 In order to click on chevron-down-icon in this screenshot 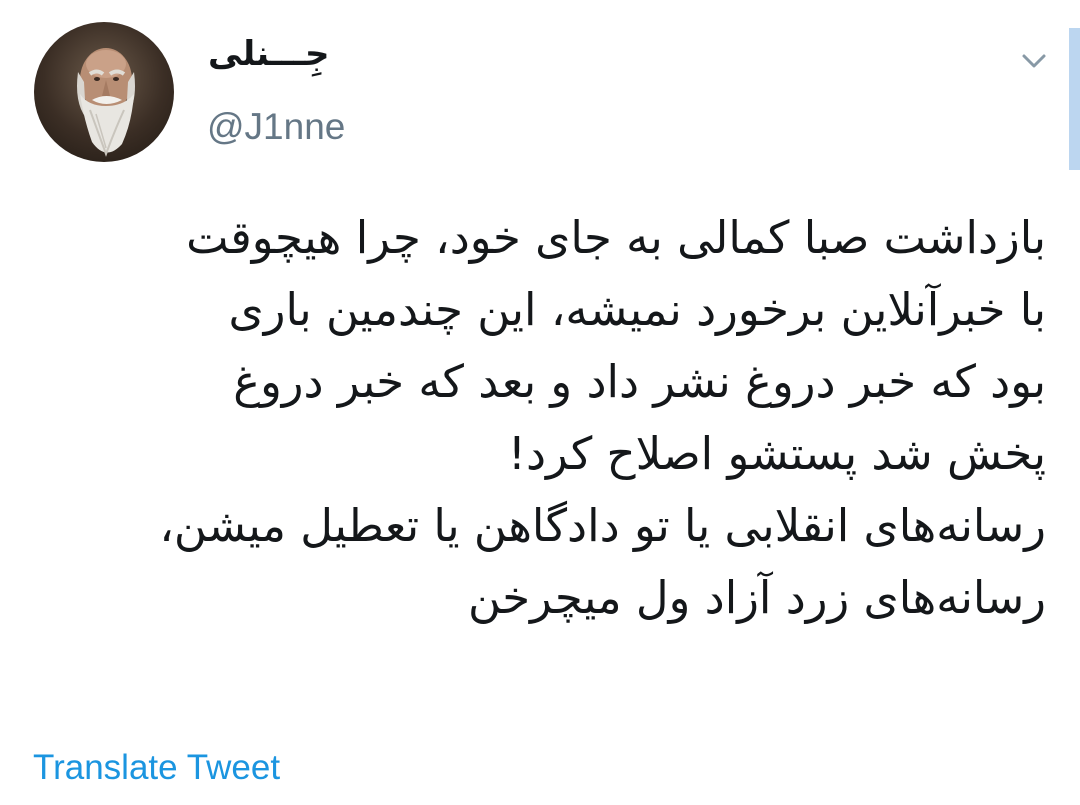, I will do `click(1034, 61)`.